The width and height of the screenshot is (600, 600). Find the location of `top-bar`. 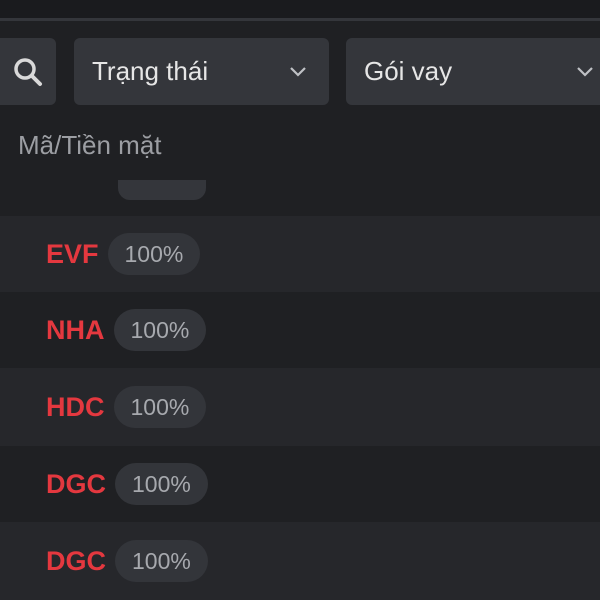

top-bar is located at coordinates (300, 9).